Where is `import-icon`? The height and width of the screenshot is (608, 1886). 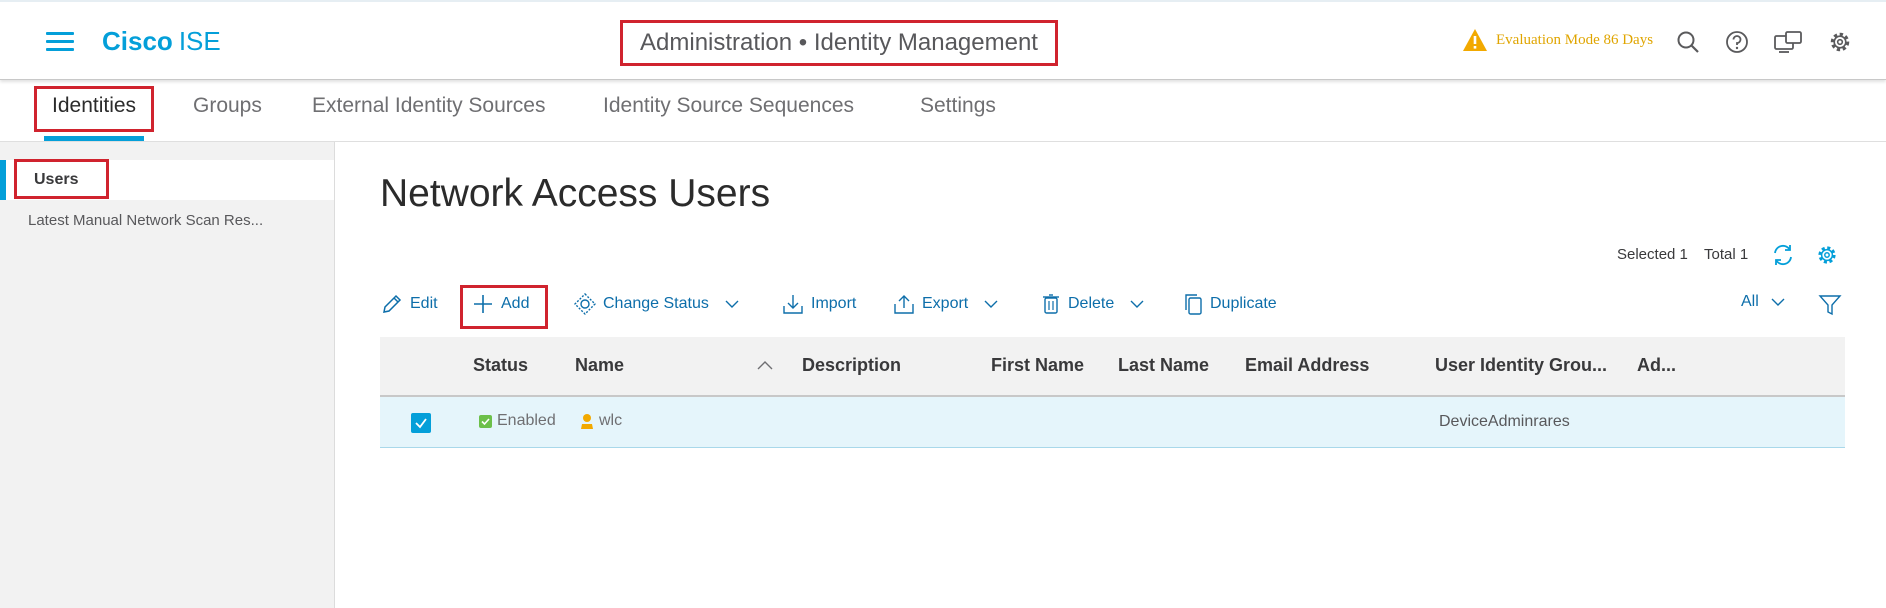 import-icon is located at coordinates (793, 304).